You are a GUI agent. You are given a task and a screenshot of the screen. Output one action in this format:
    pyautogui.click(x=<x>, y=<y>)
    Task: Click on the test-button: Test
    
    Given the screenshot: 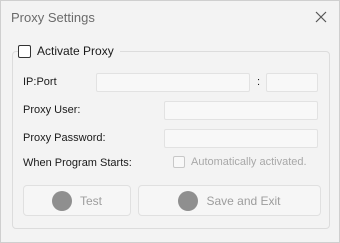 What is the action you would take?
    pyautogui.click(x=77, y=200)
    